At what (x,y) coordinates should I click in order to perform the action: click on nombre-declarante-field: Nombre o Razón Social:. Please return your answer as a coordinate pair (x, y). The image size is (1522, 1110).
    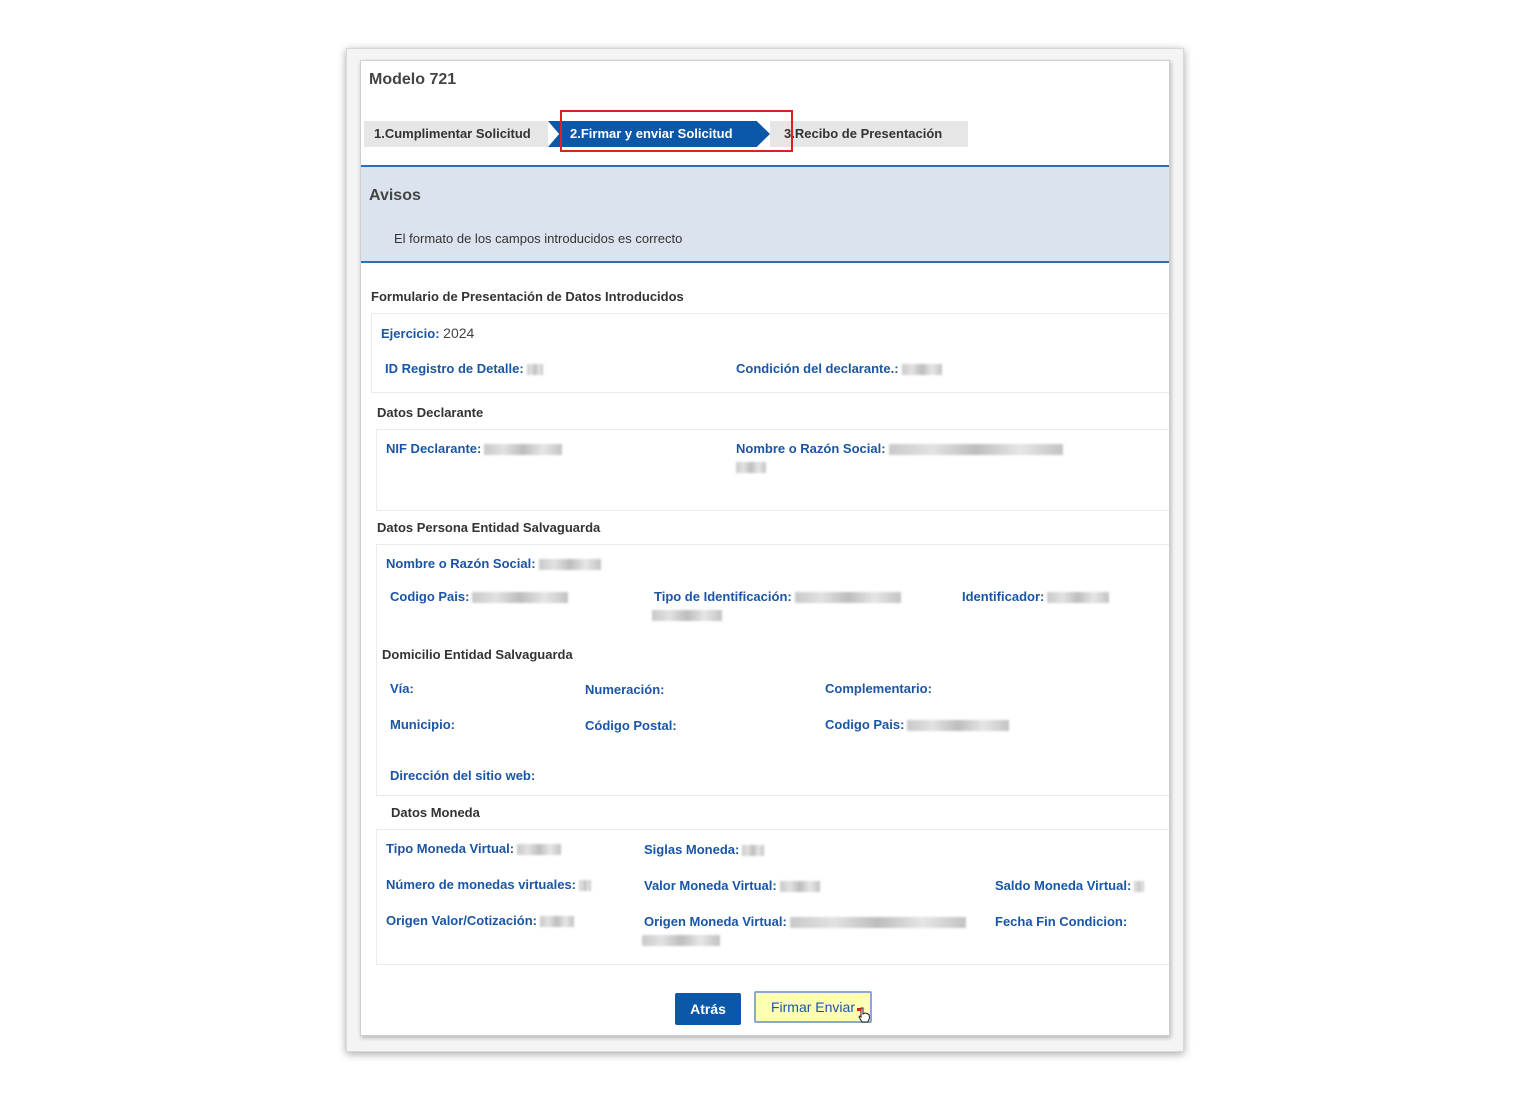
    Looking at the image, I should click on (899, 448).